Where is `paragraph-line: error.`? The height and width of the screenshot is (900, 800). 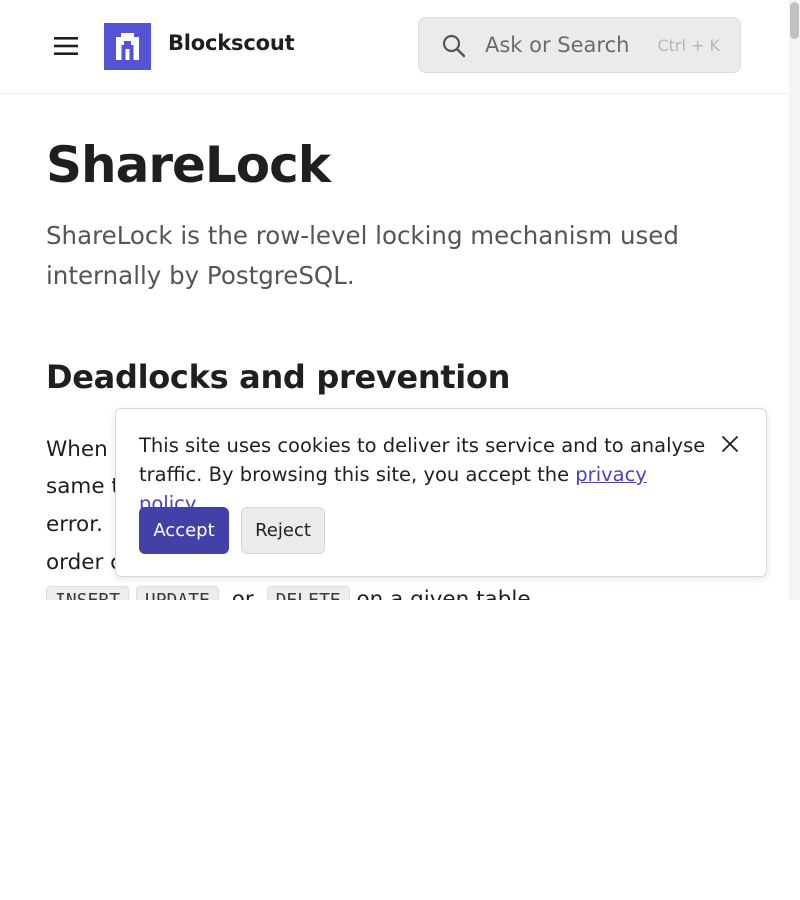 paragraph-line: error. is located at coordinates (74, 524).